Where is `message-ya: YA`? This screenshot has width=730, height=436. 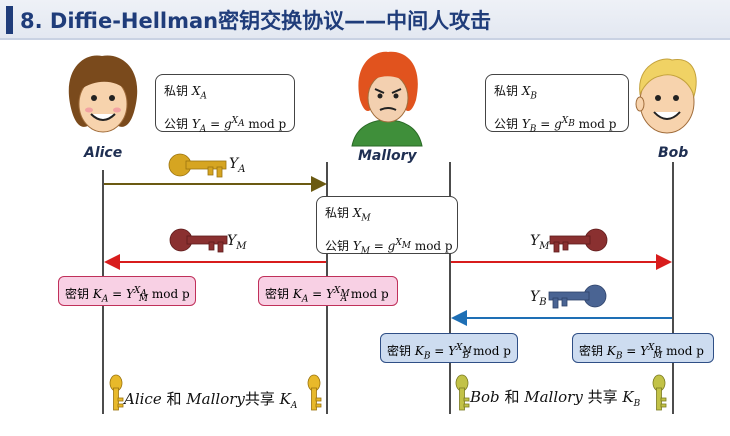
message-ya: YA is located at coordinates (237, 165).